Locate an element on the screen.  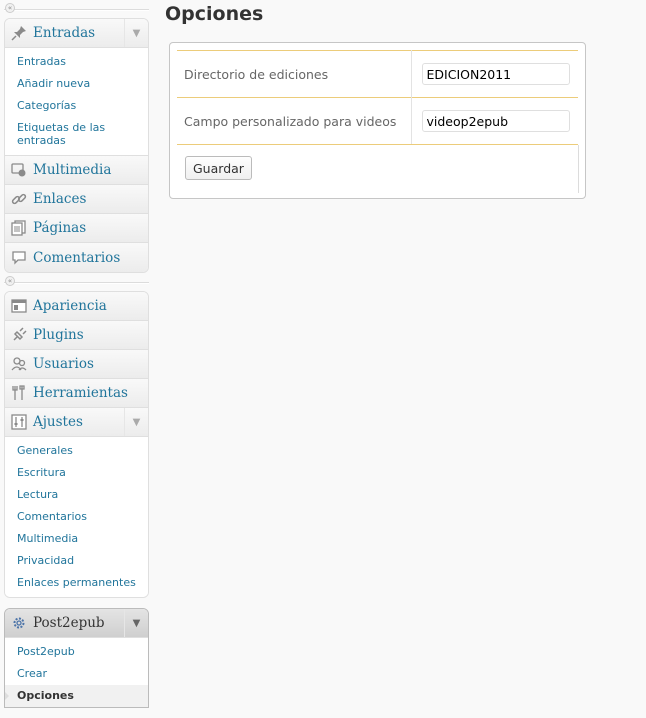
plugins-icon is located at coordinates (19, 335).